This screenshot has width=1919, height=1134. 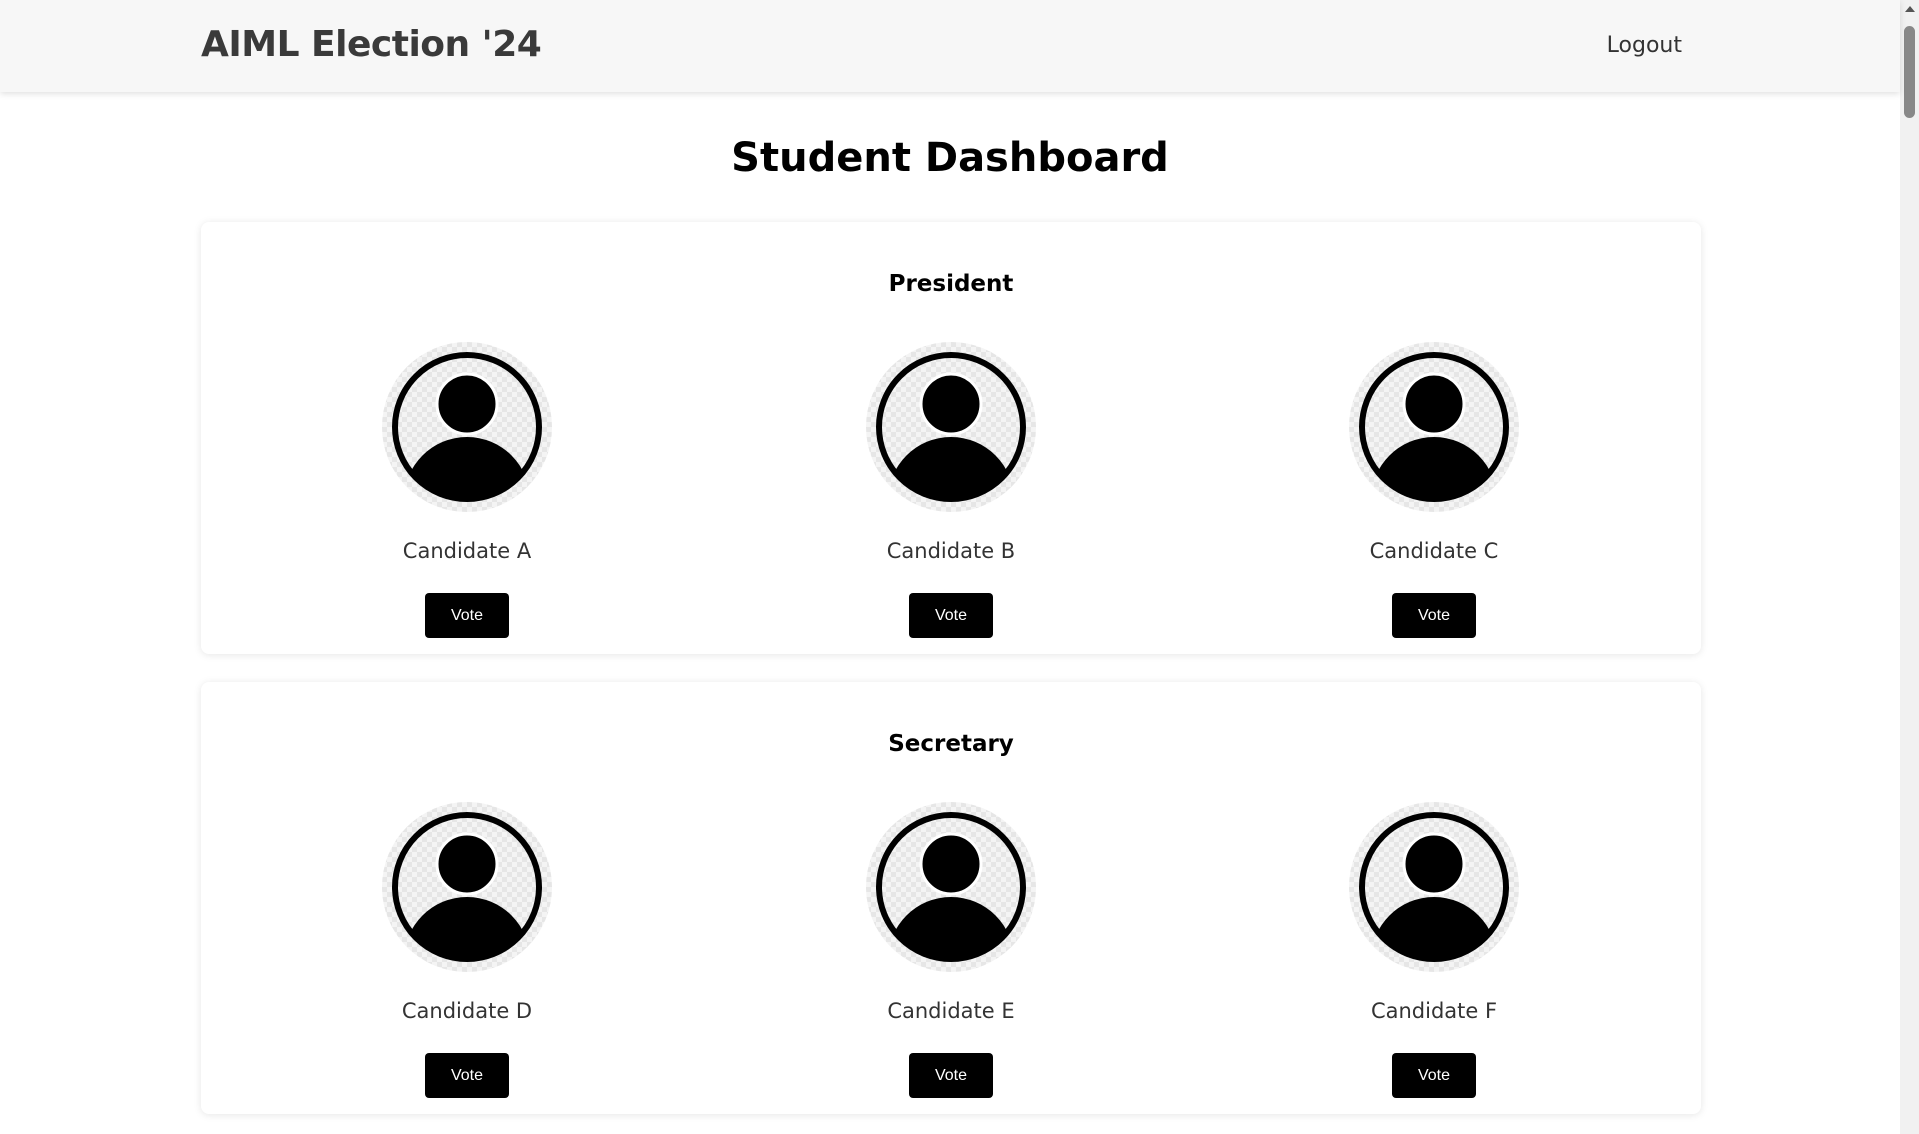 I want to click on candidate-name: Candidate C, so click(x=1434, y=551).